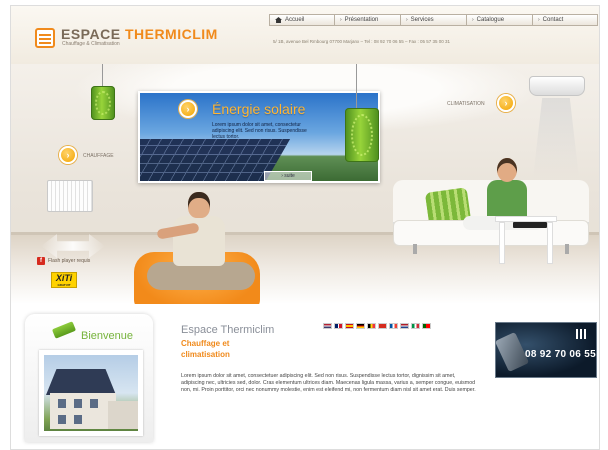 This screenshot has height=450, width=608. What do you see at coordinates (45, 38) in the screenshot?
I see `logo-icon` at bounding box center [45, 38].